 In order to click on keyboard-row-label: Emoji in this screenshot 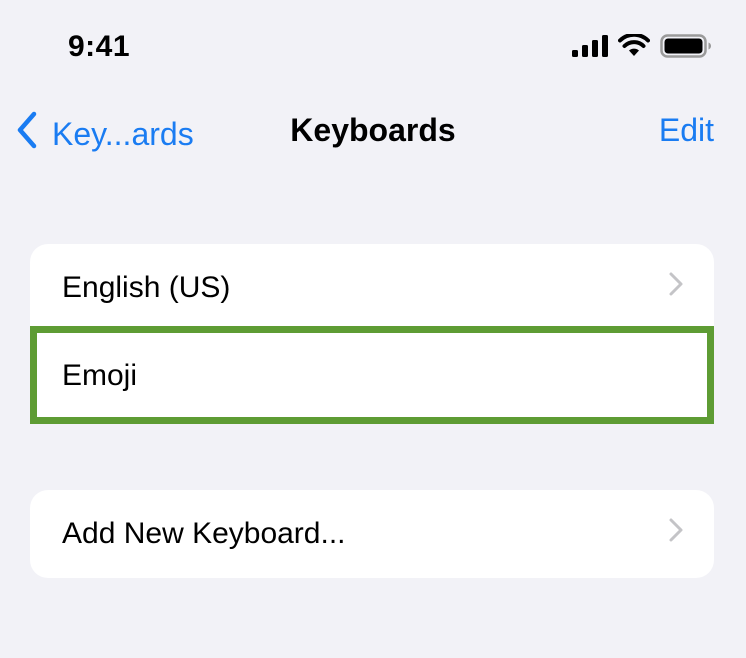, I will do `click(100, 375)`.